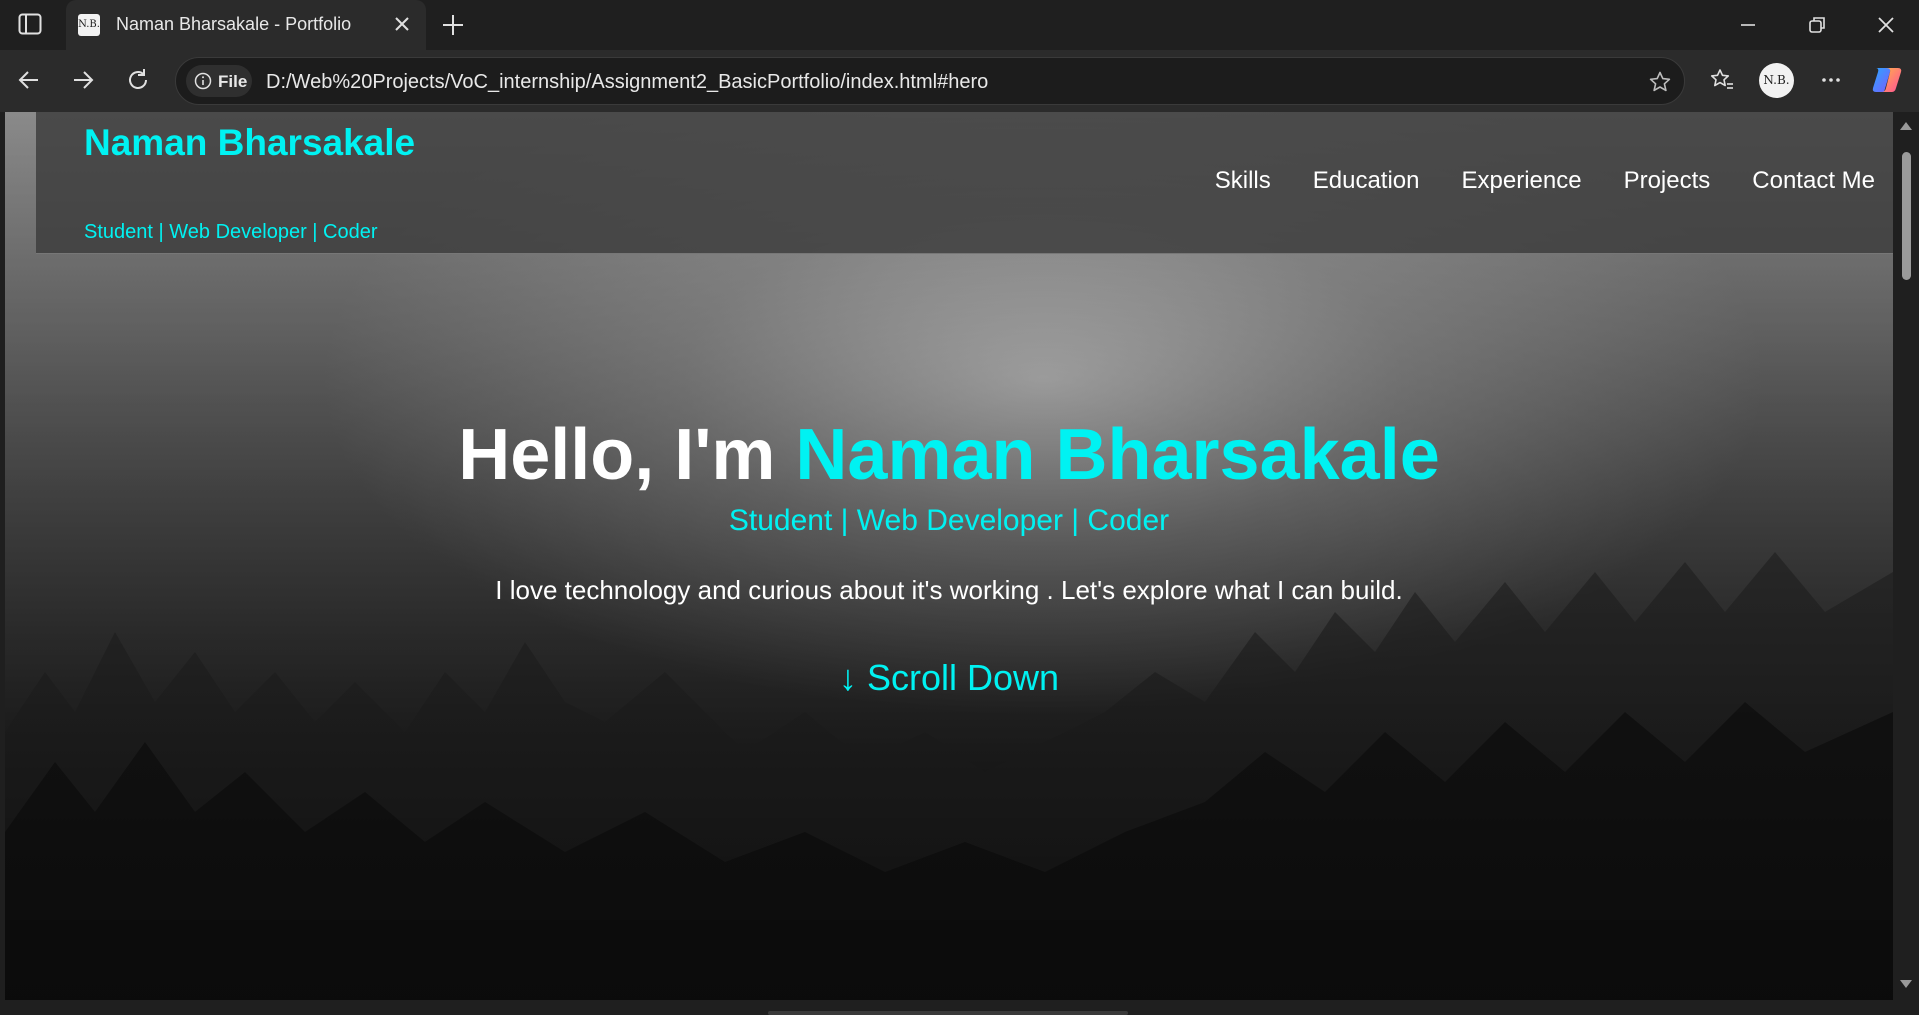  Describe the element at coordinates (1906, 984) in the screenshot. I see `scroll-down-arrow-icon` at that location.